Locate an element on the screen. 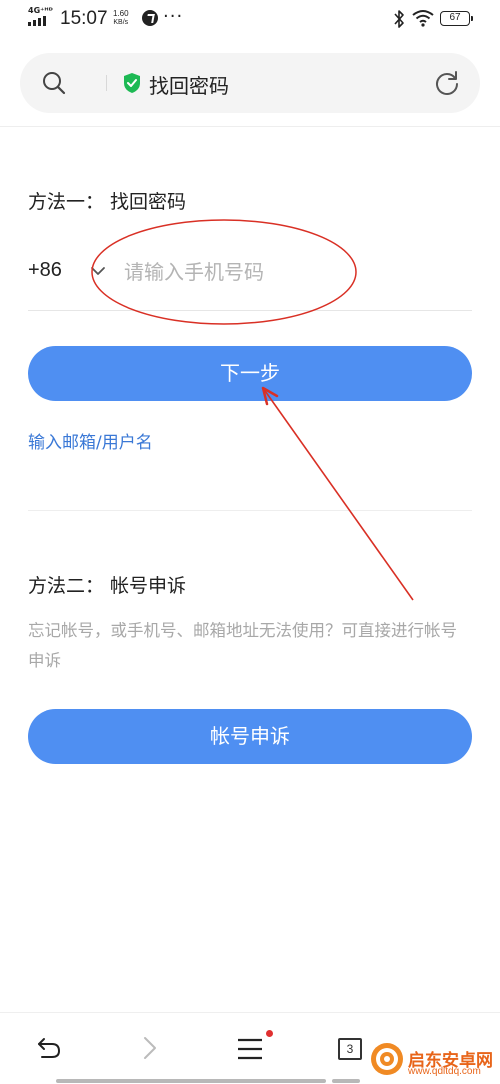  network-speed: 1.60 KB/s is located at coordinates (121, 18).